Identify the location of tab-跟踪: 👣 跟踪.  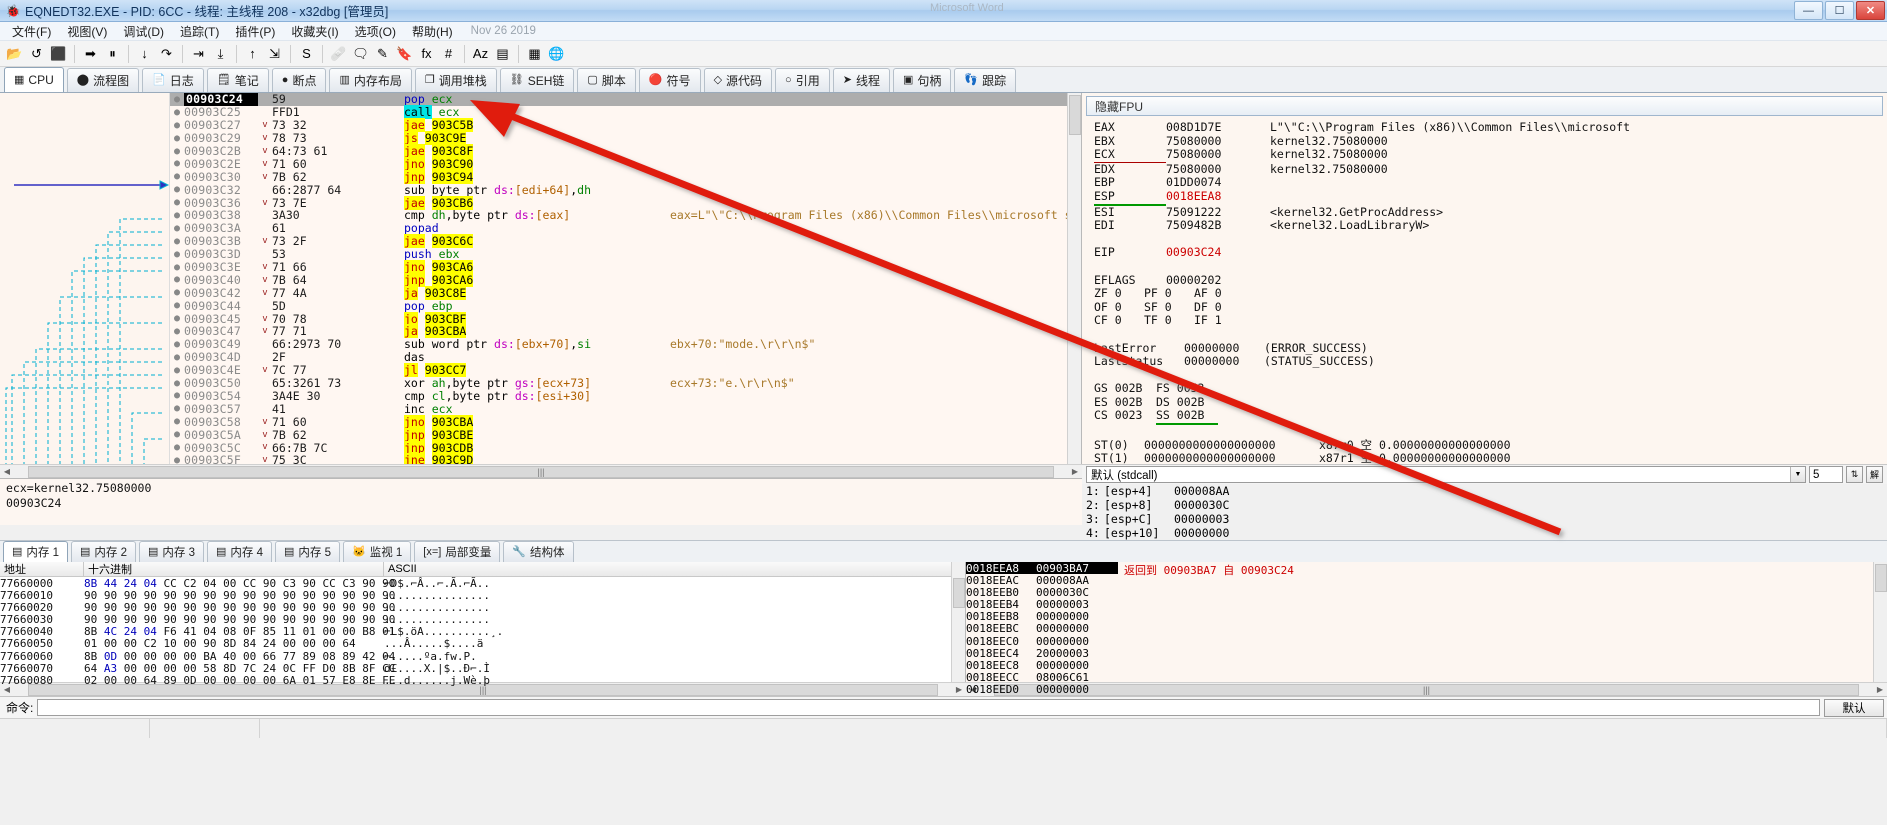
(985, 80).